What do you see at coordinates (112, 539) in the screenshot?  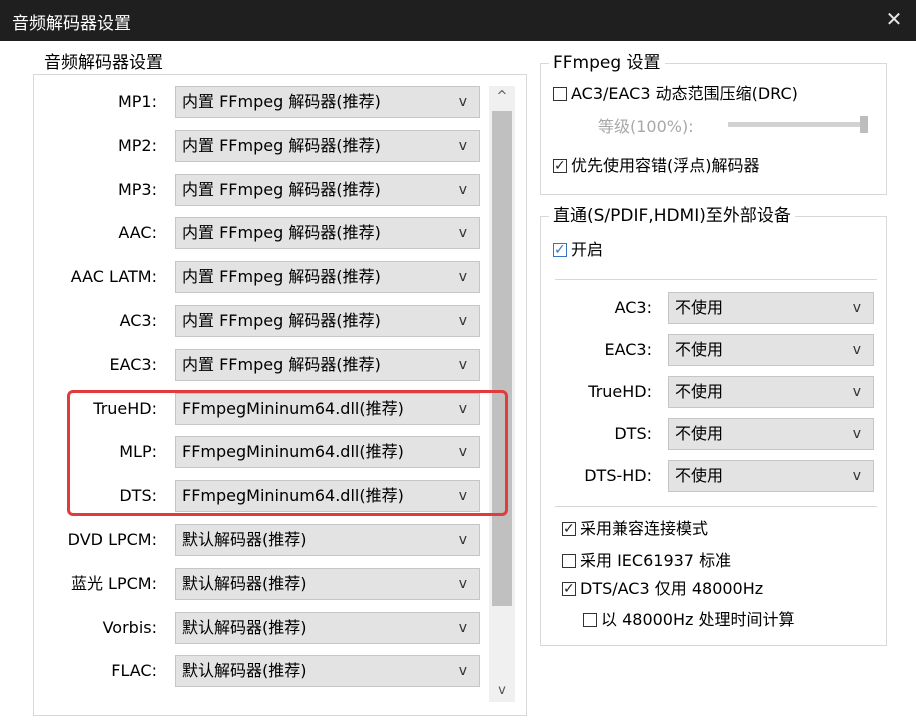 I see `decoder-row-label: DVD LPCM:` at bounding box center [112, 539].